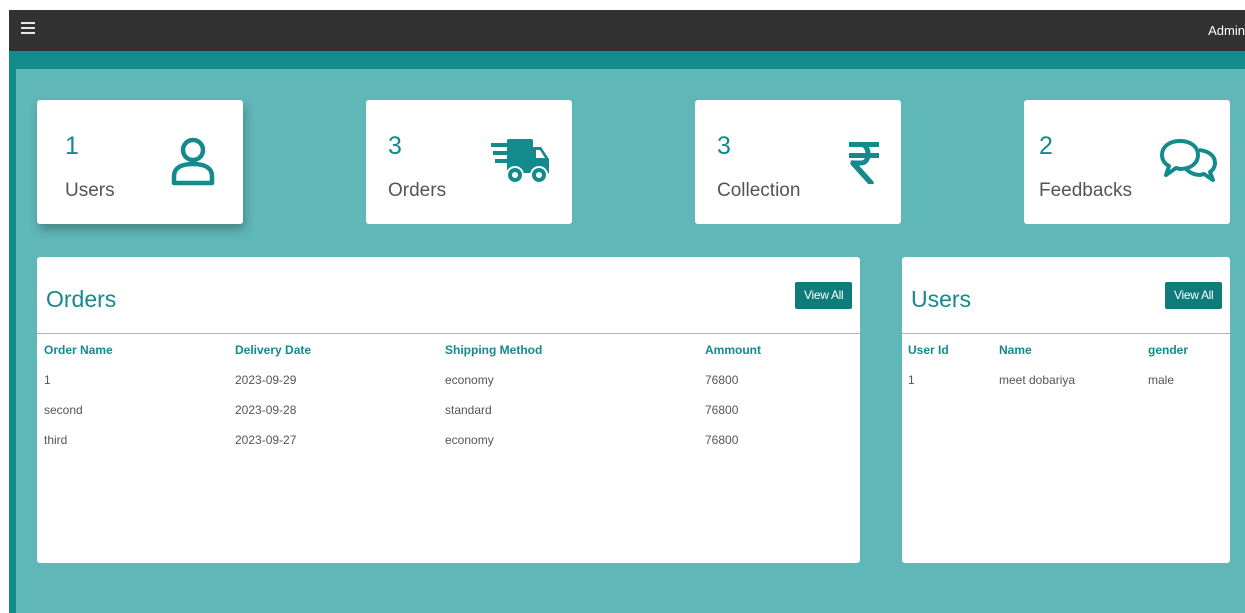 The image size is (1245, 613). What do you see at coordinates (78, 350) in the screenshot?
I see `column-header: Order Name` at bounding box center [78, 350].